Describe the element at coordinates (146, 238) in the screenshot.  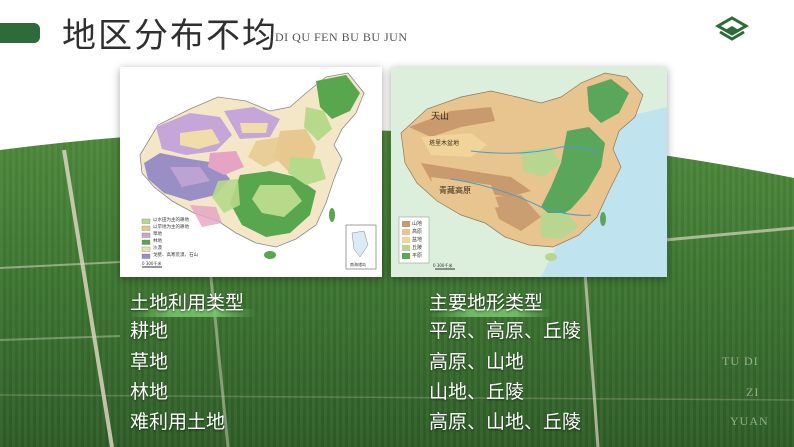
I see `land-use-legend` at that location.